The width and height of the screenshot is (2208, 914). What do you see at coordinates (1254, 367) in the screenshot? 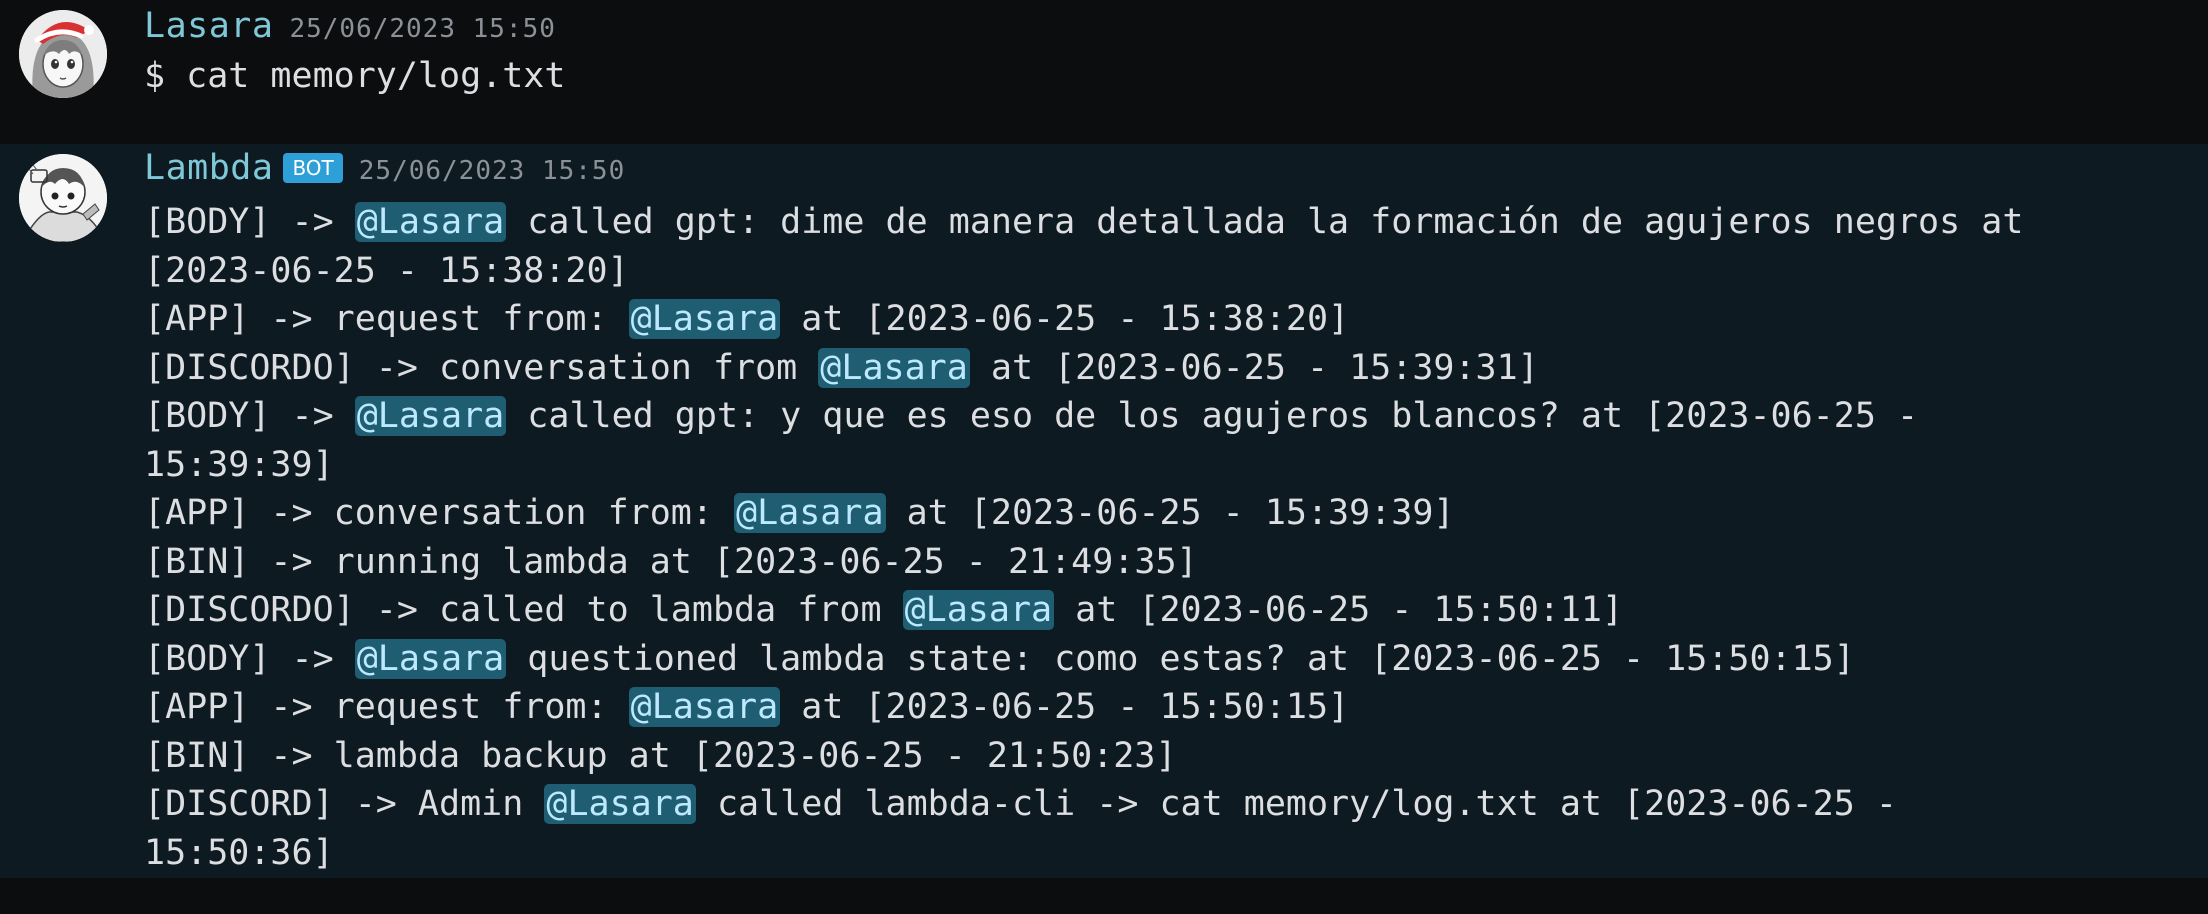
I see `log-text: at [2023-06-25 - 15:39:31]` at bounding box center [1254, 367].